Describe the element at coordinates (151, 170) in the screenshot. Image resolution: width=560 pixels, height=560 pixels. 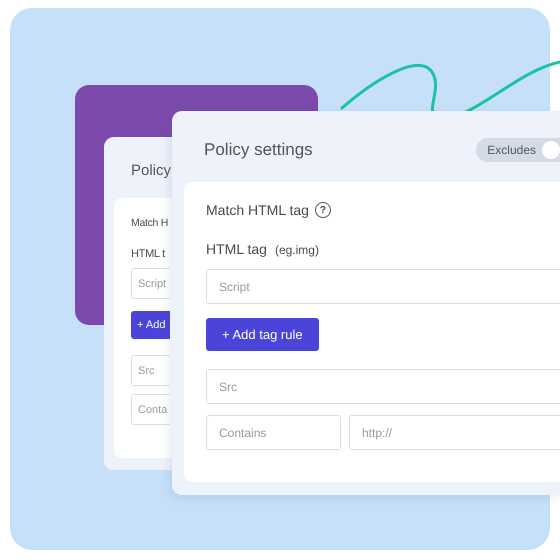
I see `card-title: Policy` at that location.